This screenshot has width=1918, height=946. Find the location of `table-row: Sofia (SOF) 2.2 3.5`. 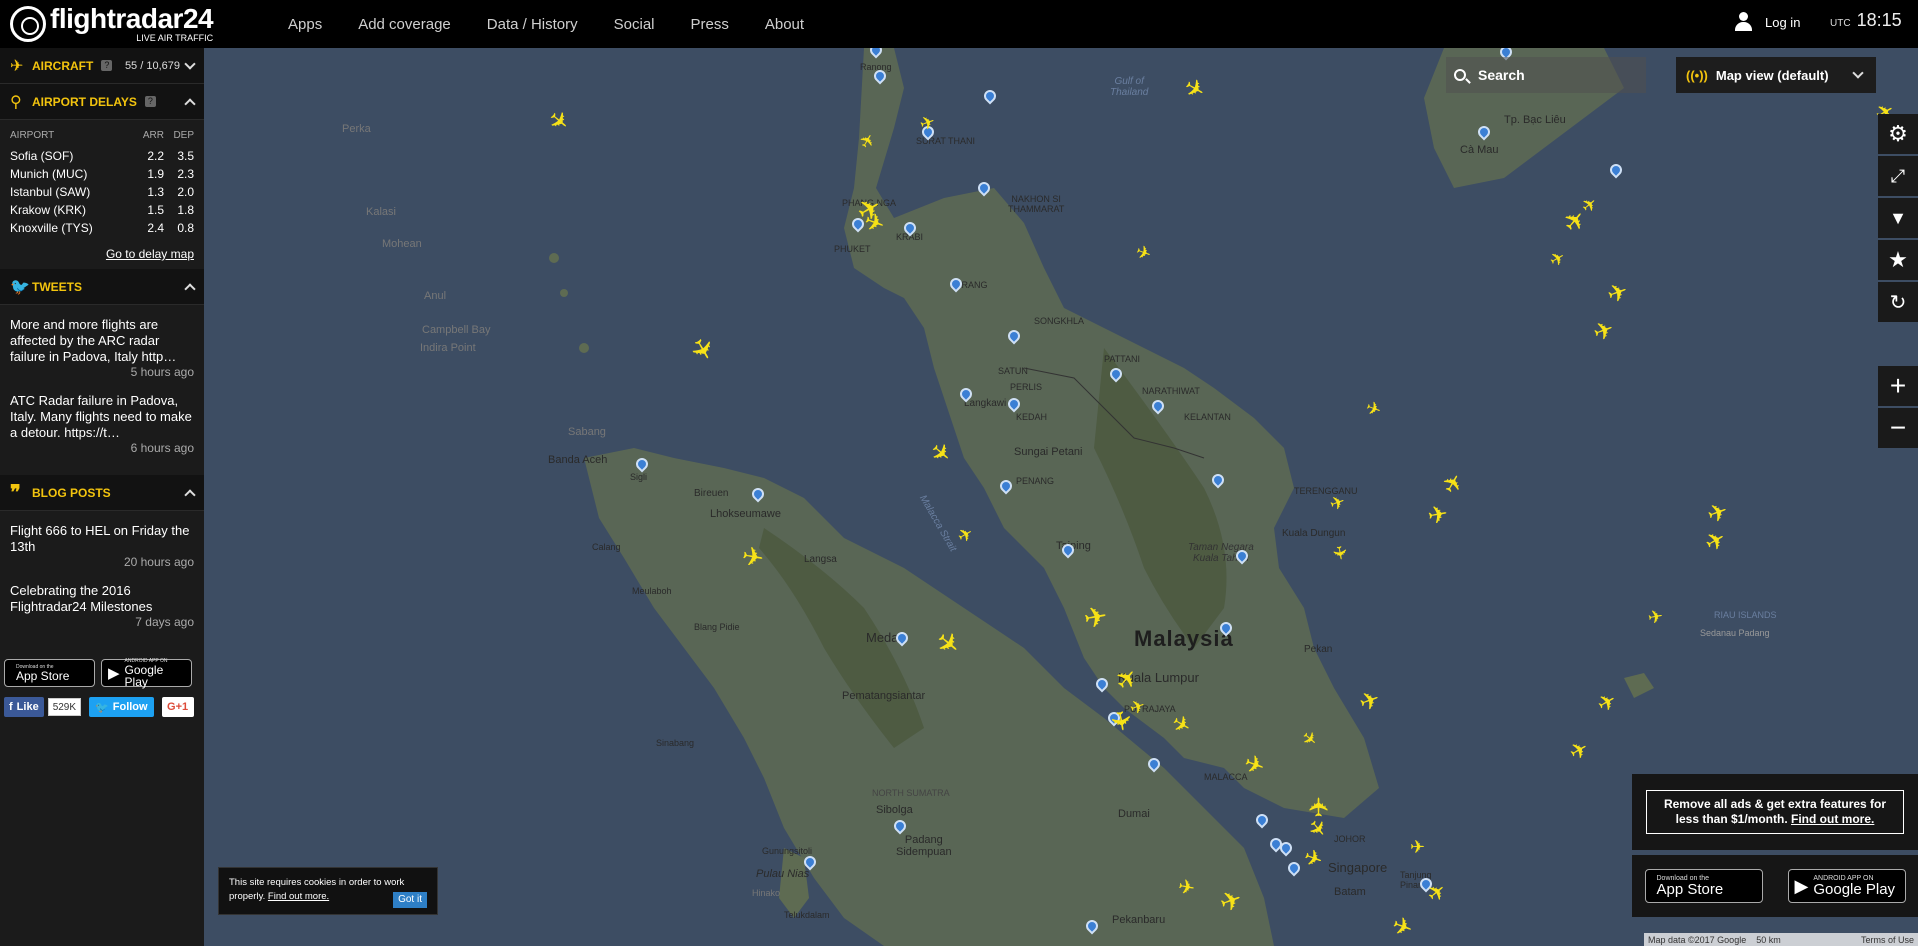

table-row: Sofia (SOF) 2.2 3.5 is located at coordinates (102, 156).